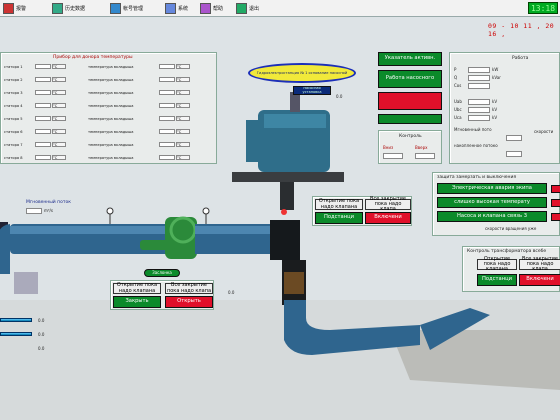 This screenshot has height=420, width=560. What do you see at coordinates (339, 218) in the screenshot?
I see `mid-substation-button: Подстанци` at bounding box center [339, 218].